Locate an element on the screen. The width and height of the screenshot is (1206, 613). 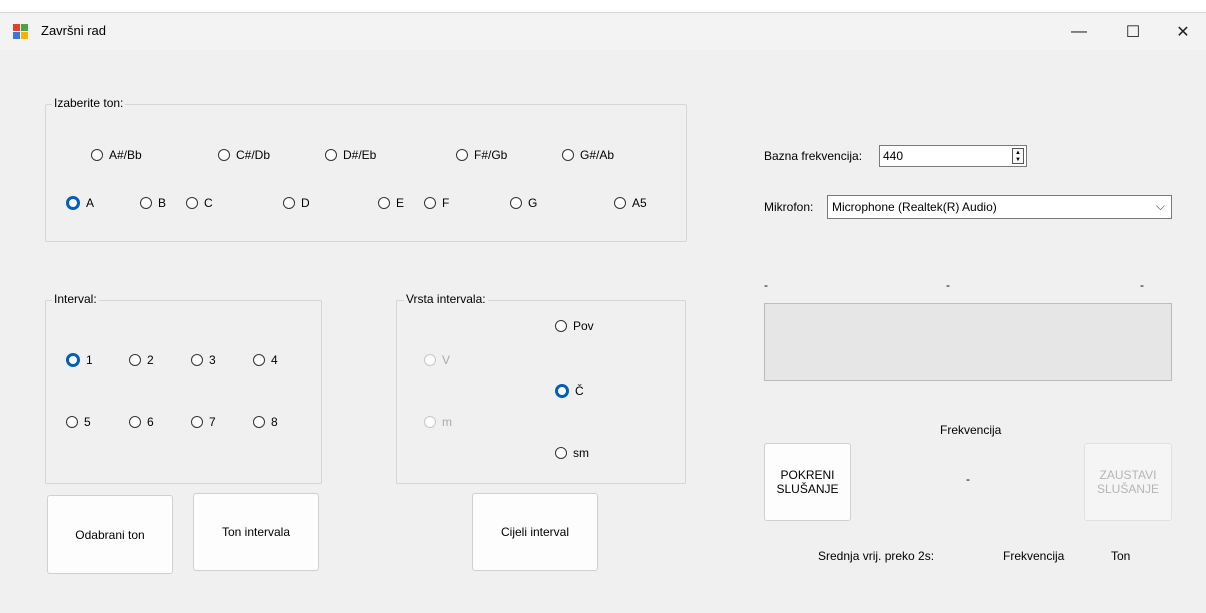
indicator-right: - is located at coordinates (1142, 285).